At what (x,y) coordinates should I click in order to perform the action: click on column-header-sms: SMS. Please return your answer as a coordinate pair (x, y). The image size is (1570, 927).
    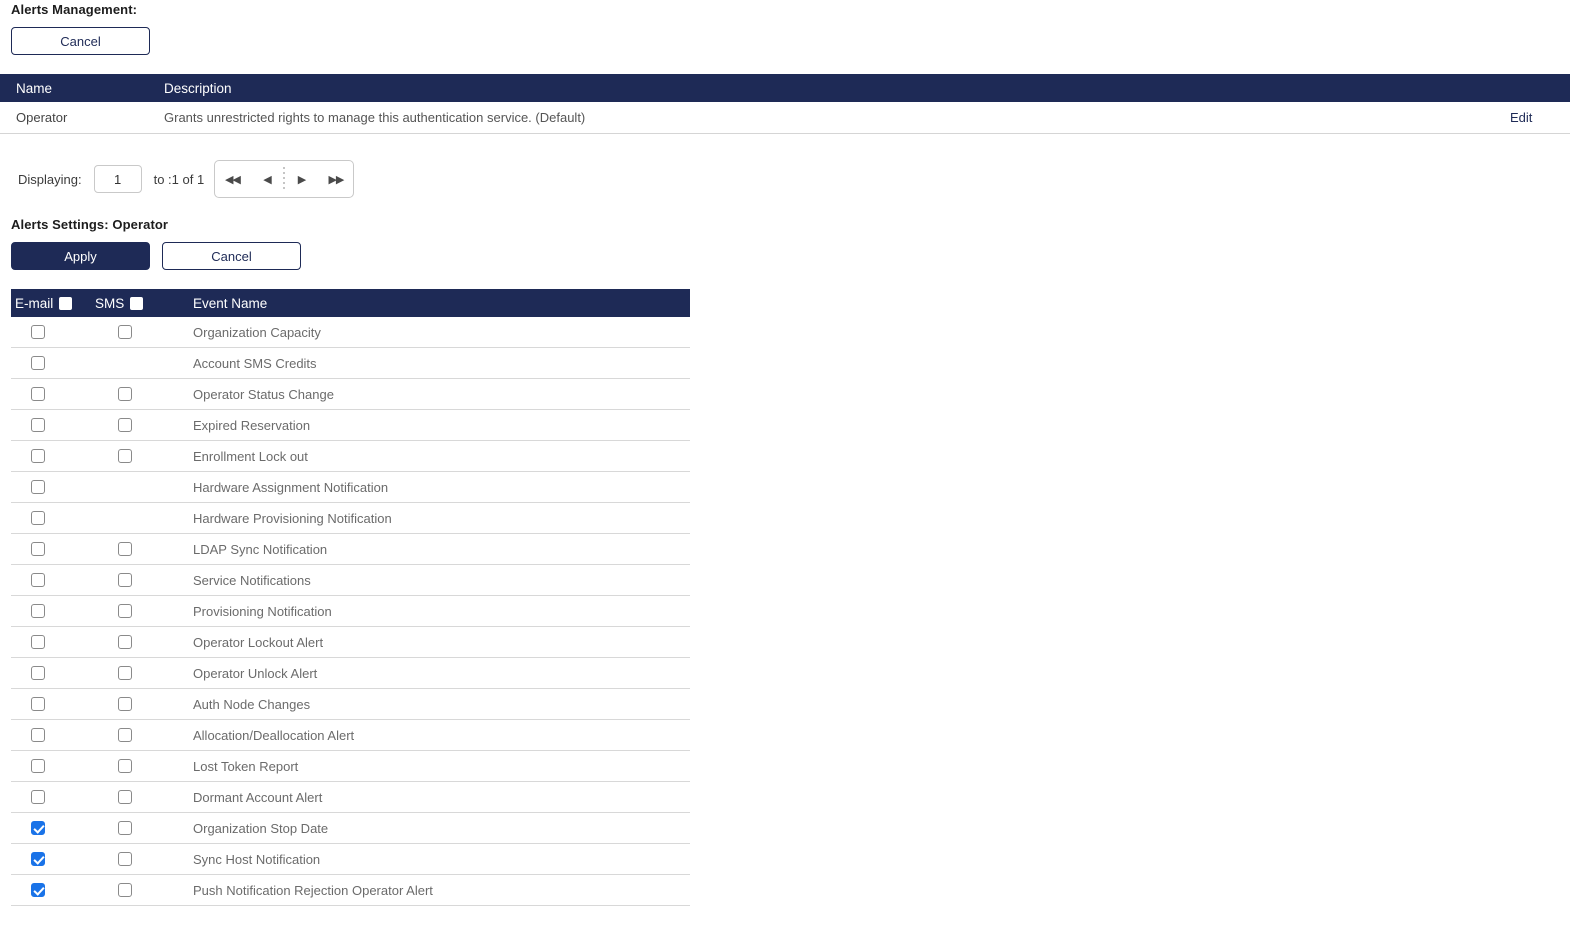
    Looking at the image, I should click on (110, 303).